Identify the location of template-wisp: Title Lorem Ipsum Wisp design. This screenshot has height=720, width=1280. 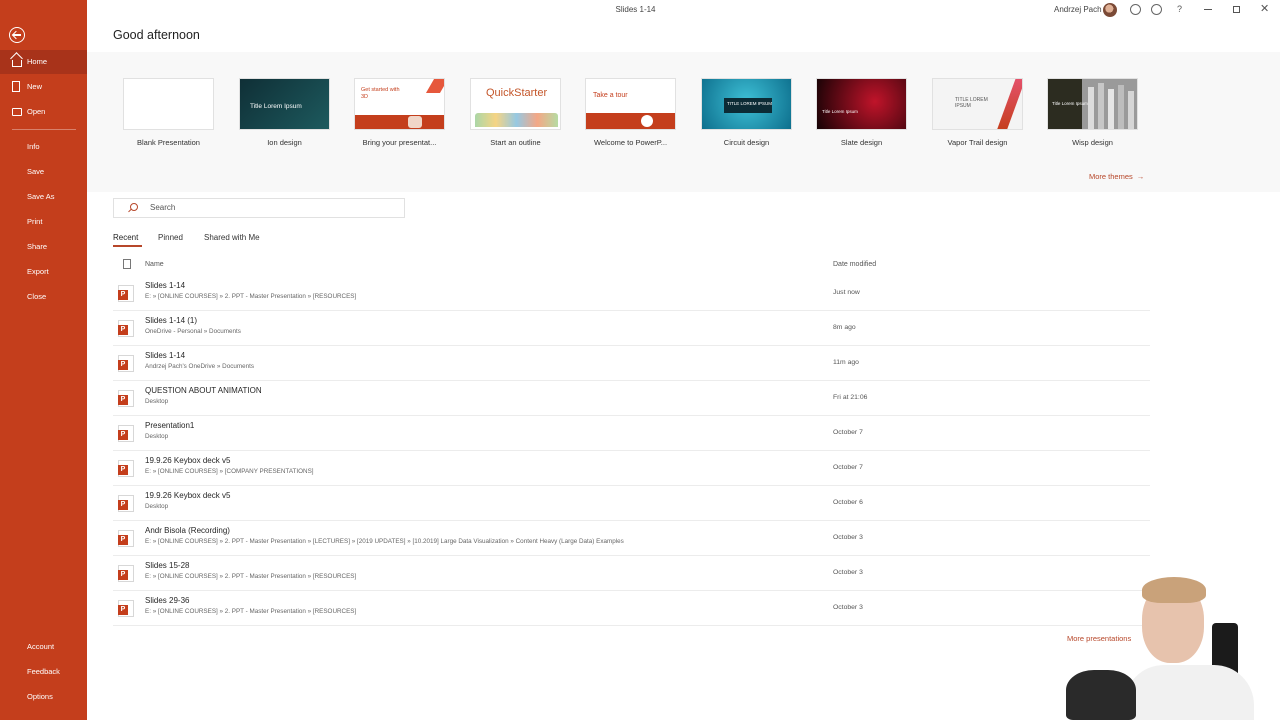
(1092, 112).